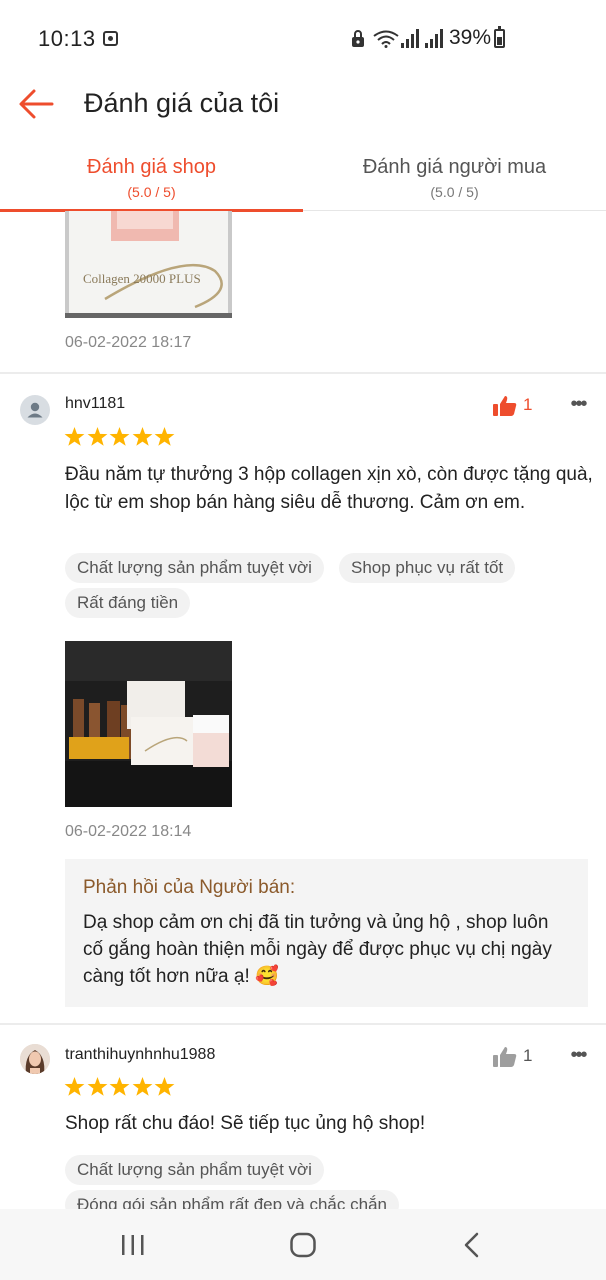 The image size is (606, 1280). I want to click on tab-shop-reviews: Đánh giá shop (5.0 / 5), so click(151, 176).